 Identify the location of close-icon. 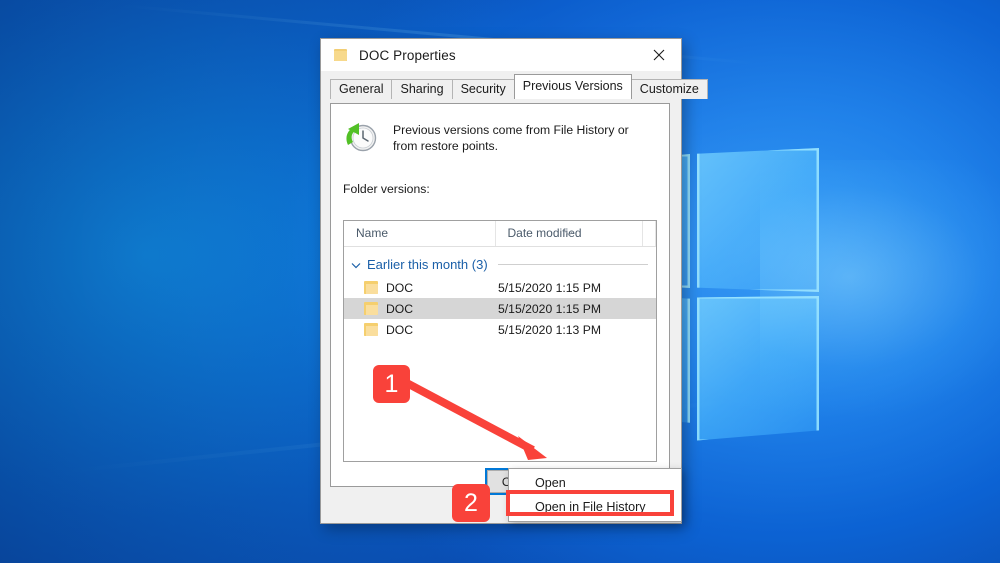
(659, 55).